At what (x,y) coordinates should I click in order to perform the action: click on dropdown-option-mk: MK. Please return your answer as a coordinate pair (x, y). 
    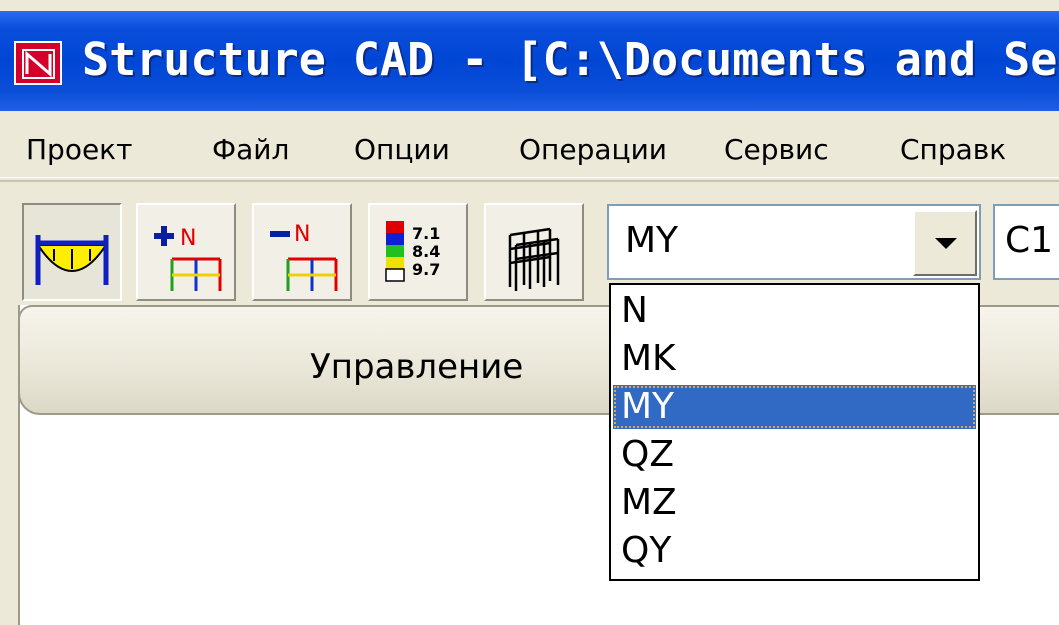
    Looking at the image, I should click on (794, 359).